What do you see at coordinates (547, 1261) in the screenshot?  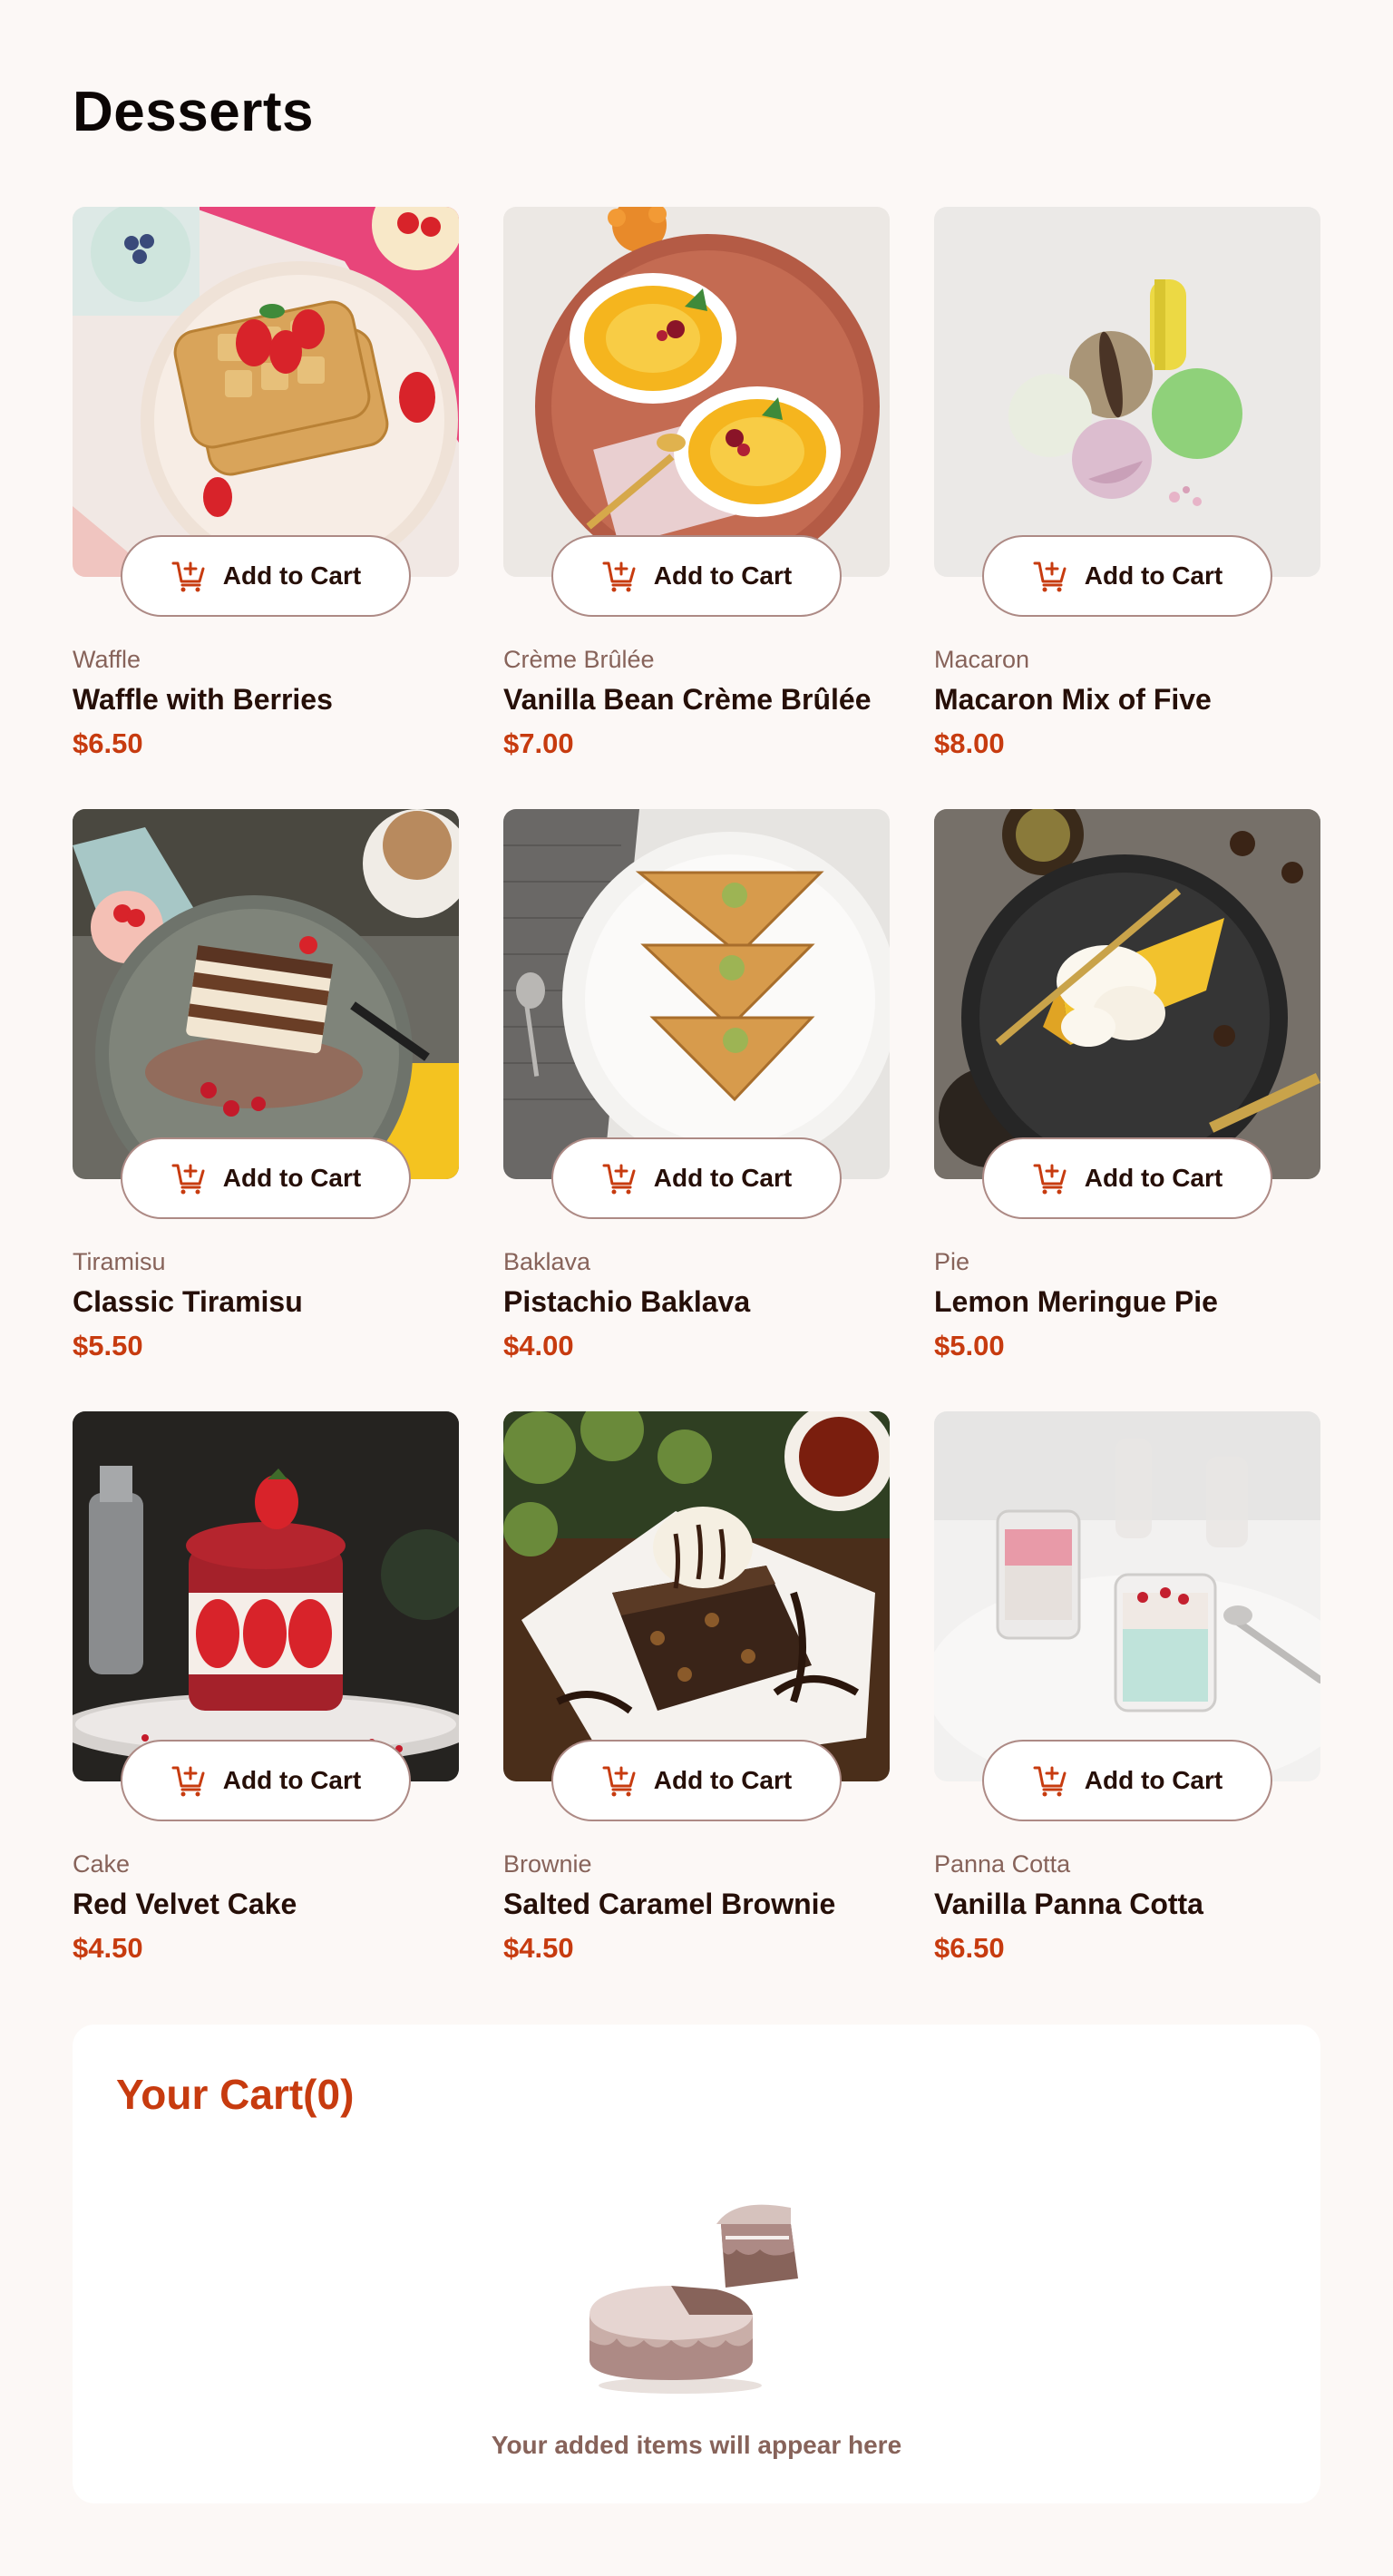 I see `product-category: Baklava` at bounding box center [547, 1261].